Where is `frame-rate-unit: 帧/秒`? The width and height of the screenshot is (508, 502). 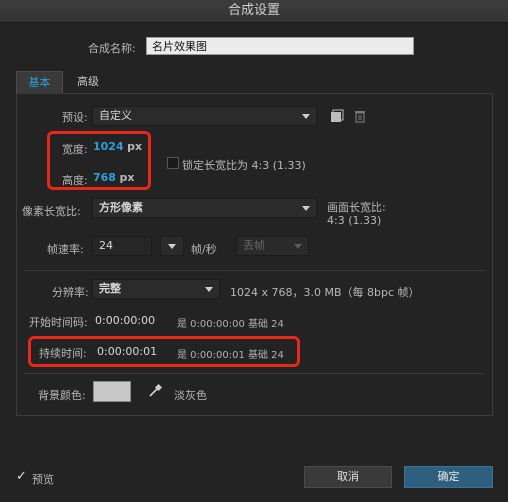
frame-rate-unit: 帧/秒 is located at coordinates (204, 249).